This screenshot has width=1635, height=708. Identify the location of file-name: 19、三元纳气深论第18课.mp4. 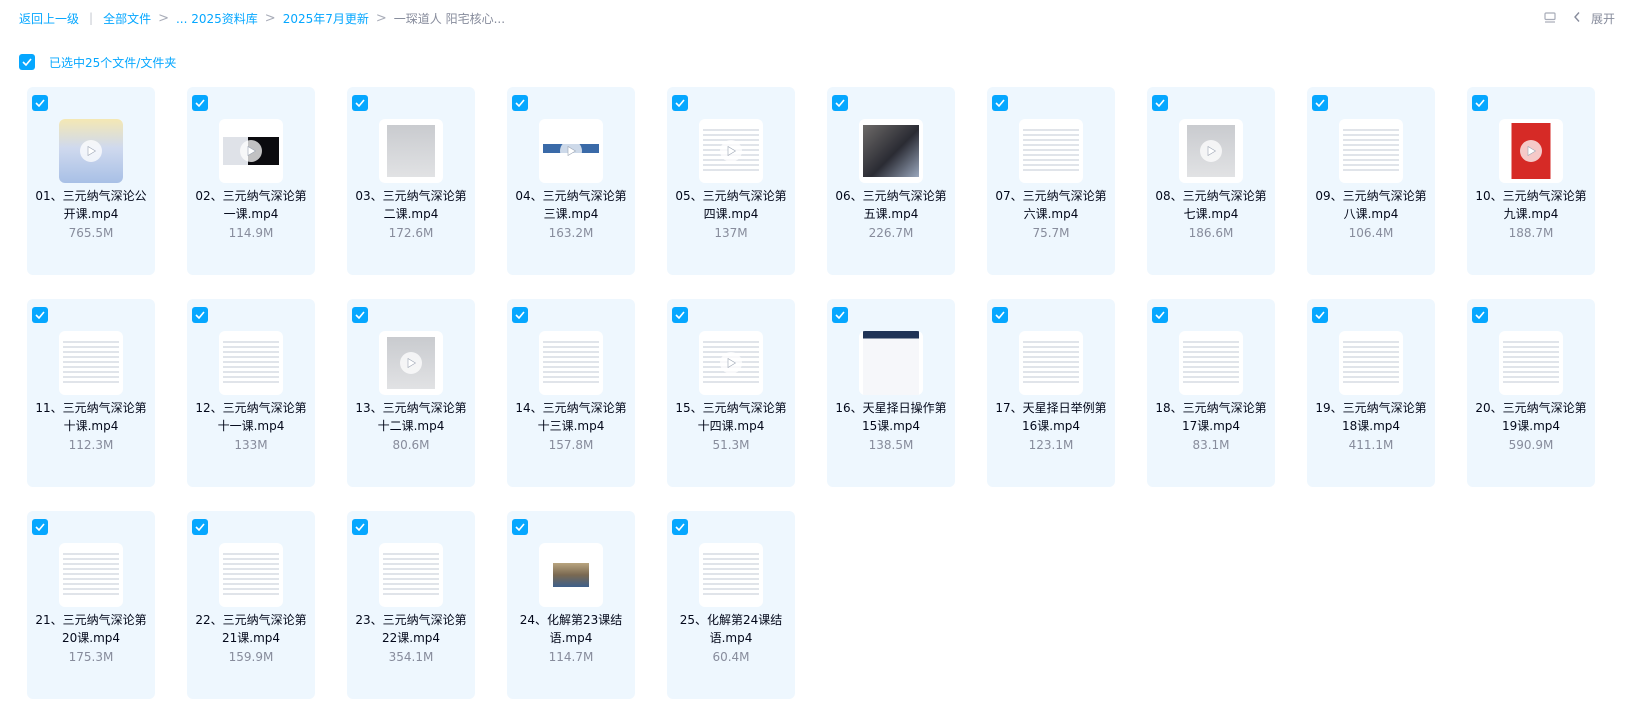
(1371, 417).